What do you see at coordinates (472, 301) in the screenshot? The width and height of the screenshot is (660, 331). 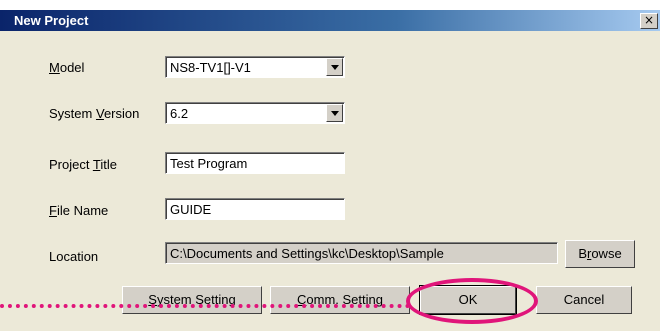 I see `annotation-highlight-circle` at bounding box center [472, 301].